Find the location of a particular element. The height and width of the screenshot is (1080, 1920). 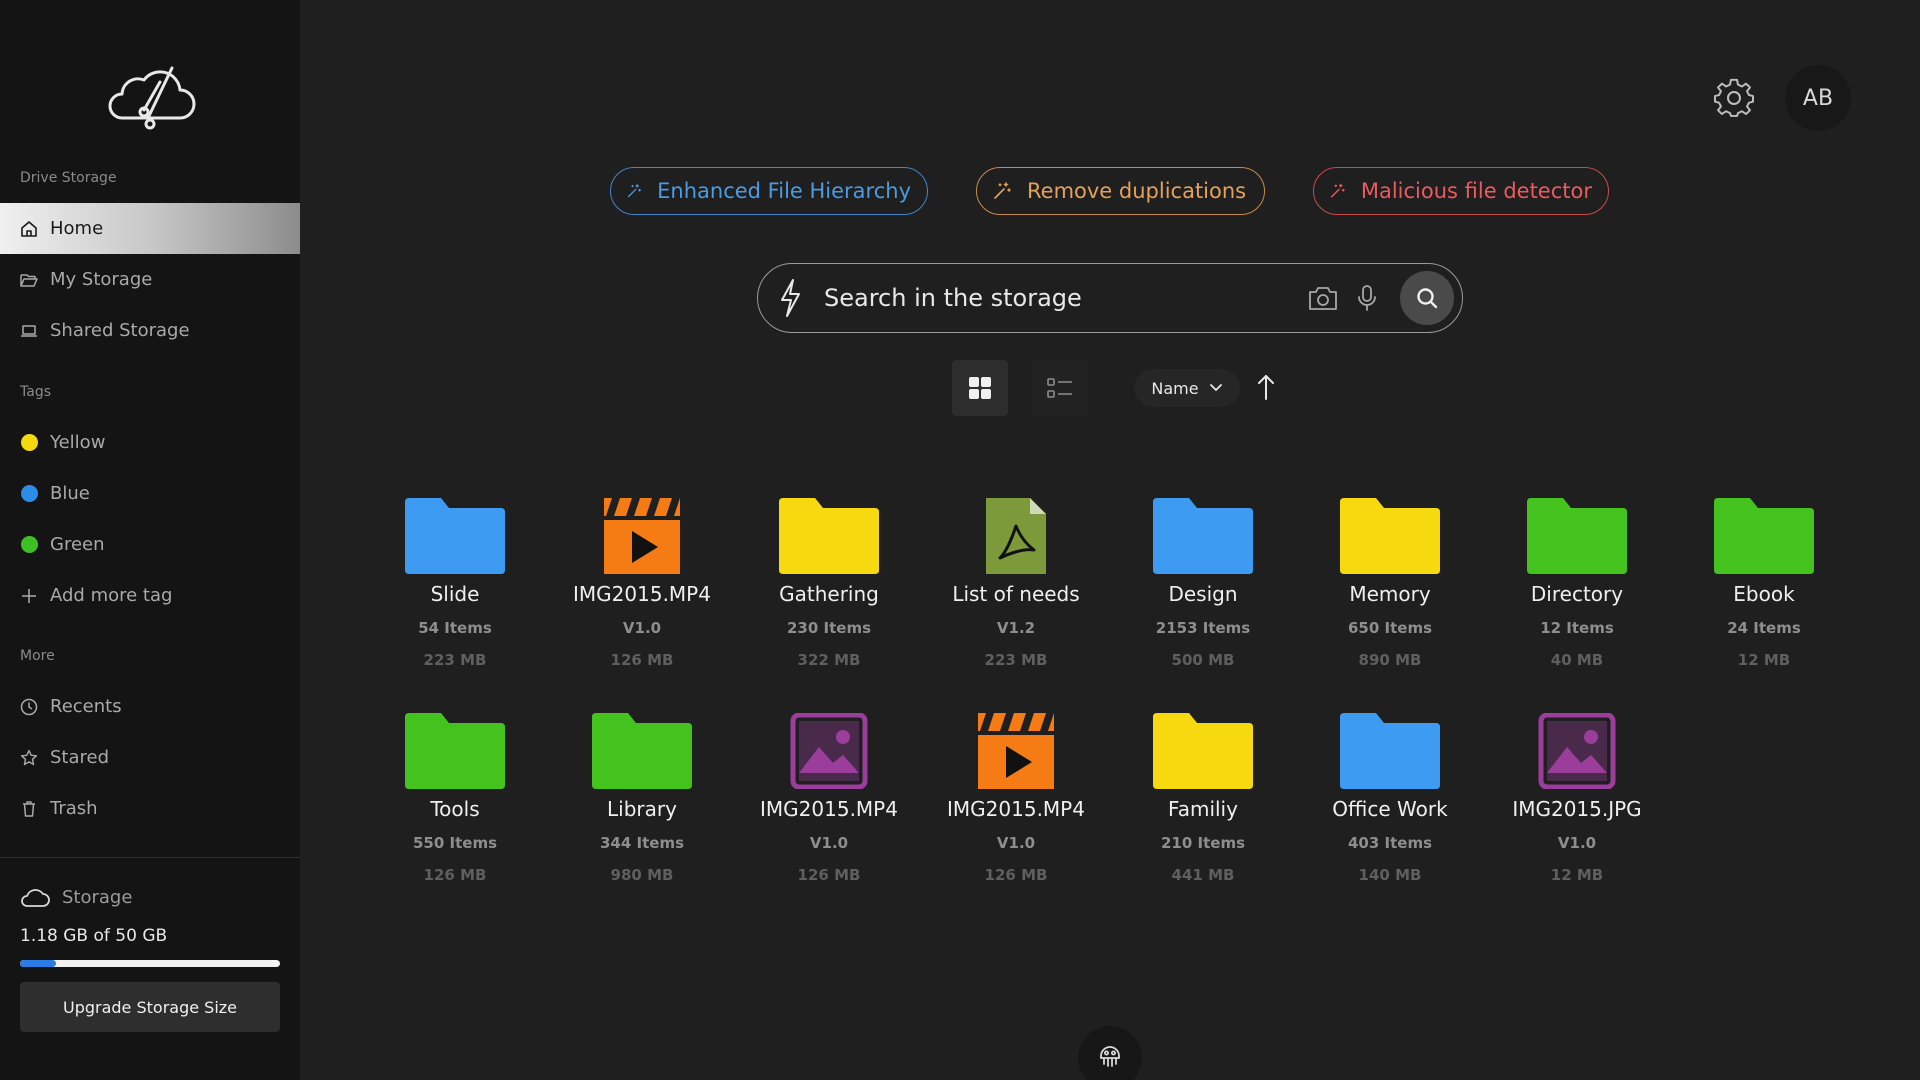

tag-label: Green is located at coordinates (77, 544).